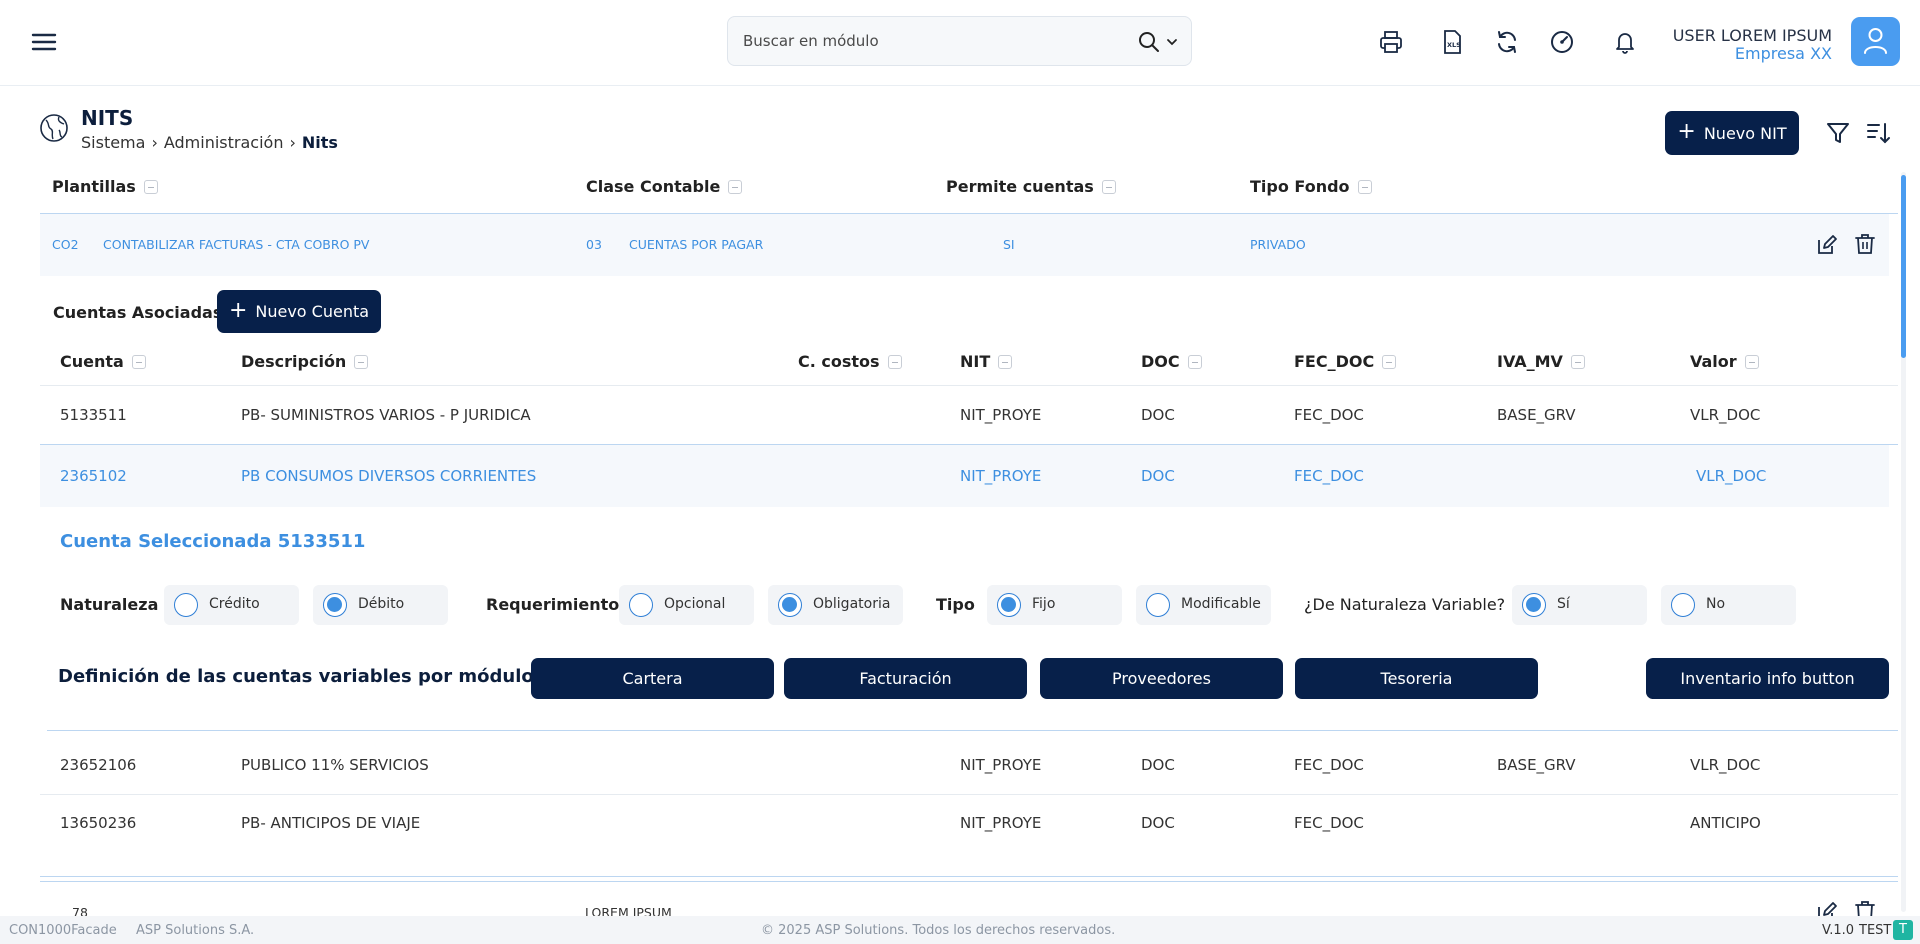 Image resolution: width=1920 pixels, height=944 pixels. Describe the element at coordinates (1713, 361) in the screenshot. I see `col-valor-label: Valor` at that location.